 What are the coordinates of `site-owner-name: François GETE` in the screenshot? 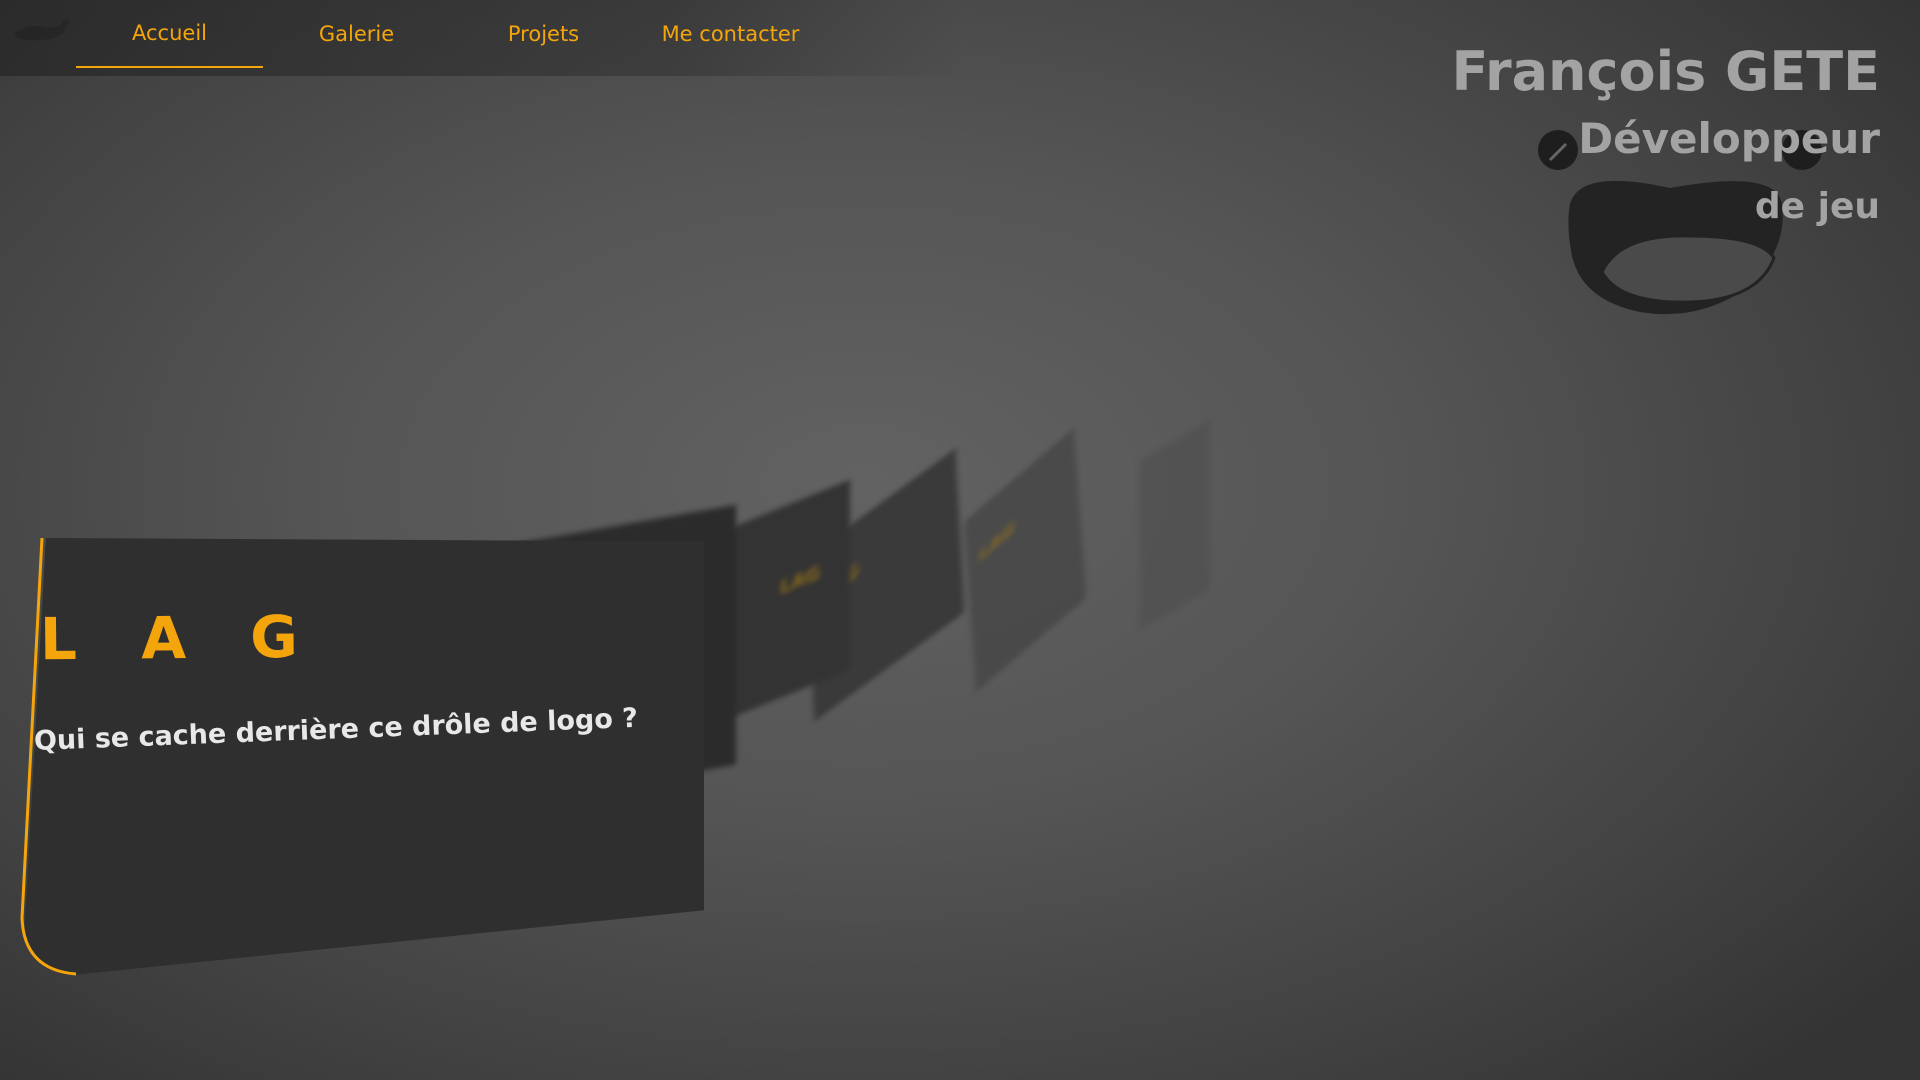 It's located at (1665, 71).